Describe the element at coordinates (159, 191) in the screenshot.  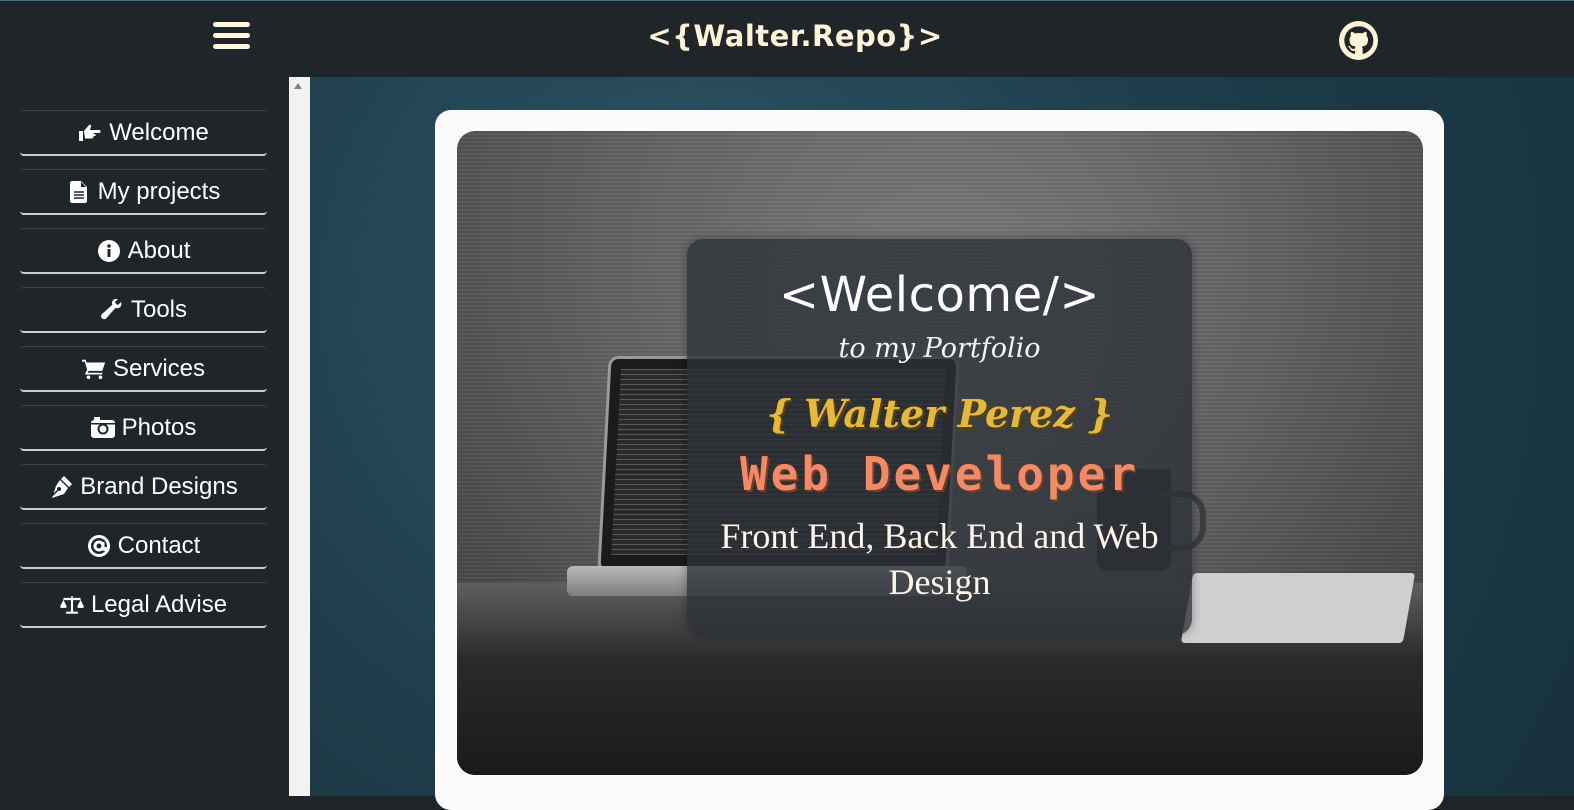
I see `sidebar-item-label: My projects` at that location.